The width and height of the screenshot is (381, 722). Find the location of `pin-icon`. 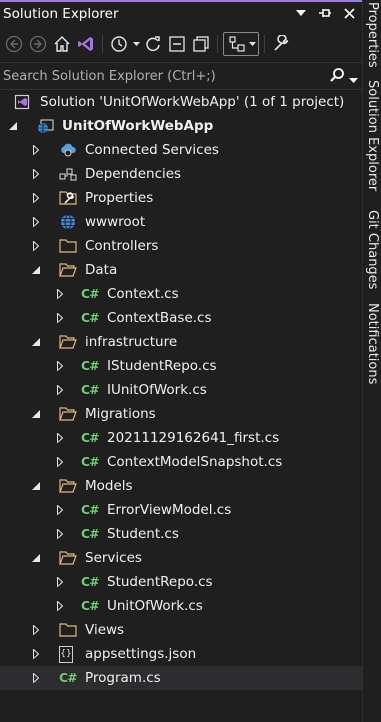

pin-icon is located at coordinates (325, 13).